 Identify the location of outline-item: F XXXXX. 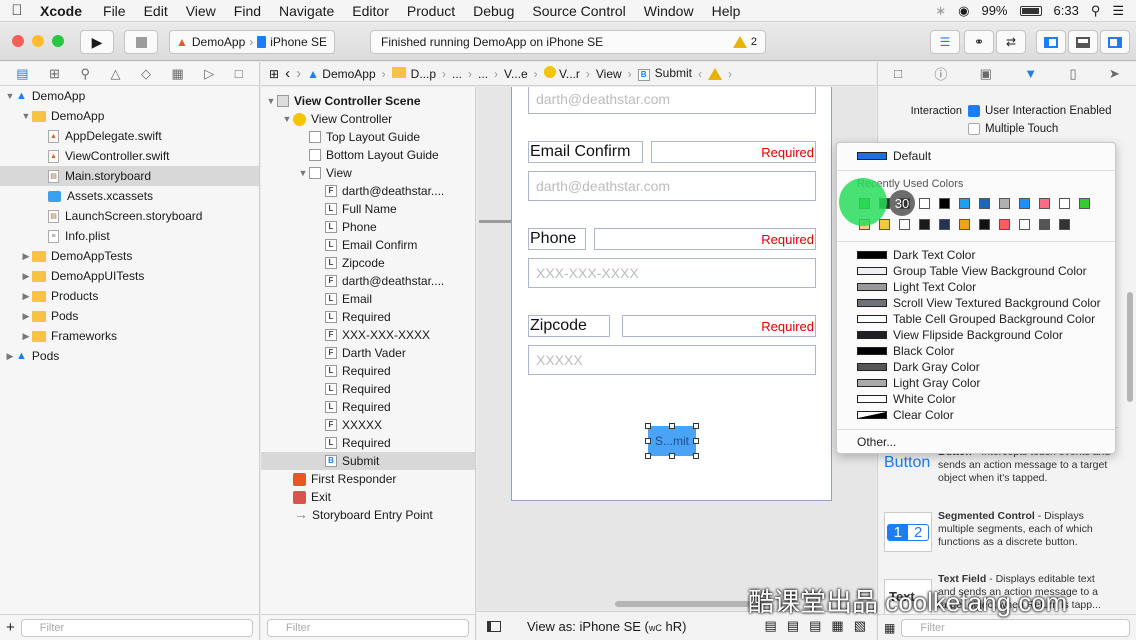
(368, 425).